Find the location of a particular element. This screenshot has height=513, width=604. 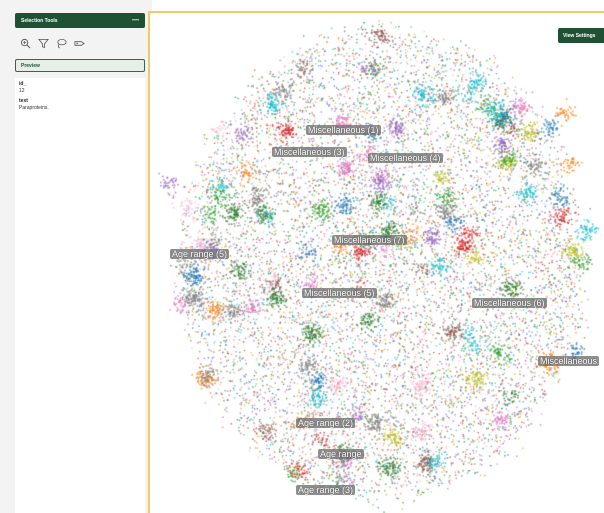

cluster-label: Age range (5) is located at coordinates (200, 254).